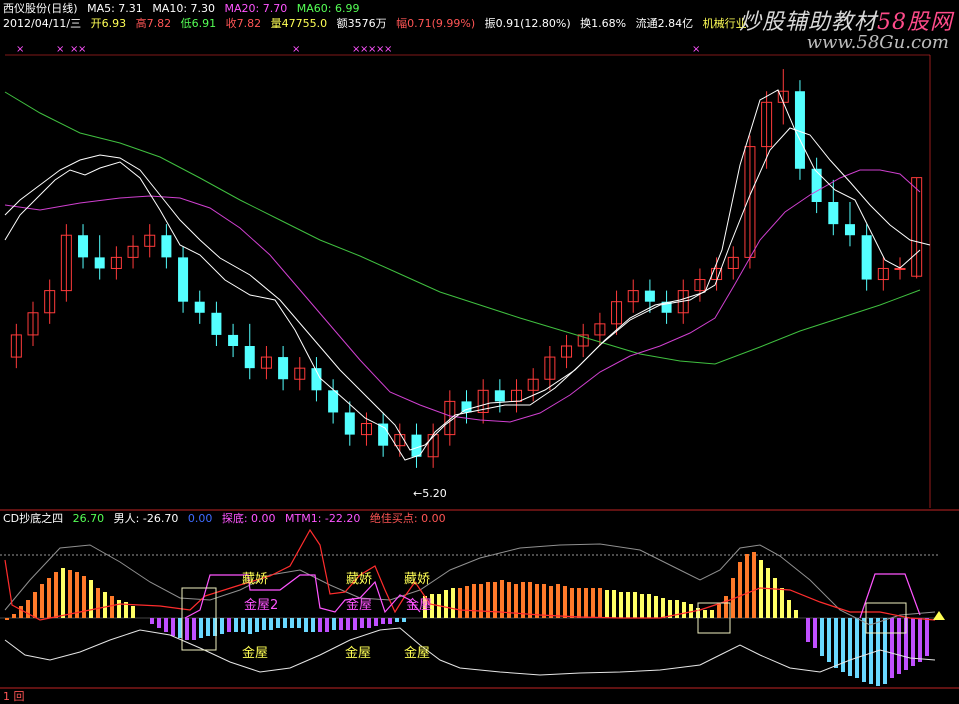 Image resolution: width=959 pixels, height=704 pixels. I want to click on indicator-magenta-right, so click(890, 596).